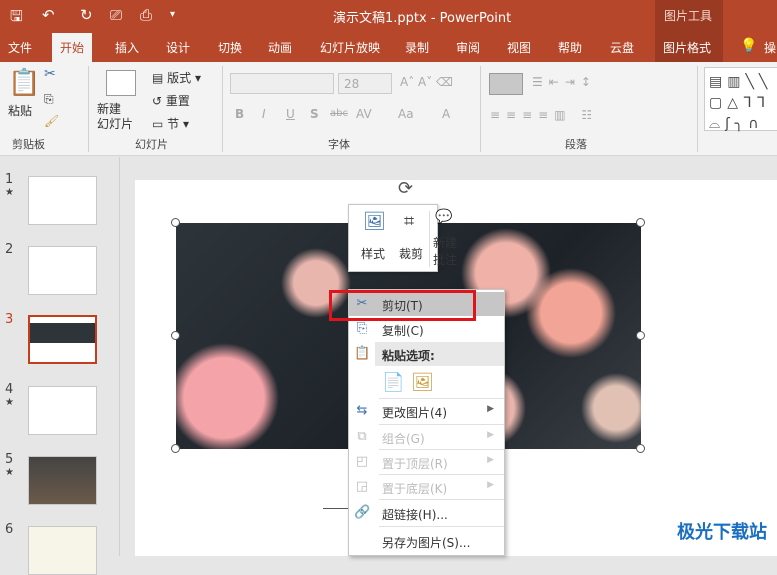 This screenshot has width=777, height=575. What do you see at coordinates (177, 101) in the screenshot?
I see `reset-label: 重置` at bounding box center [177, 101].